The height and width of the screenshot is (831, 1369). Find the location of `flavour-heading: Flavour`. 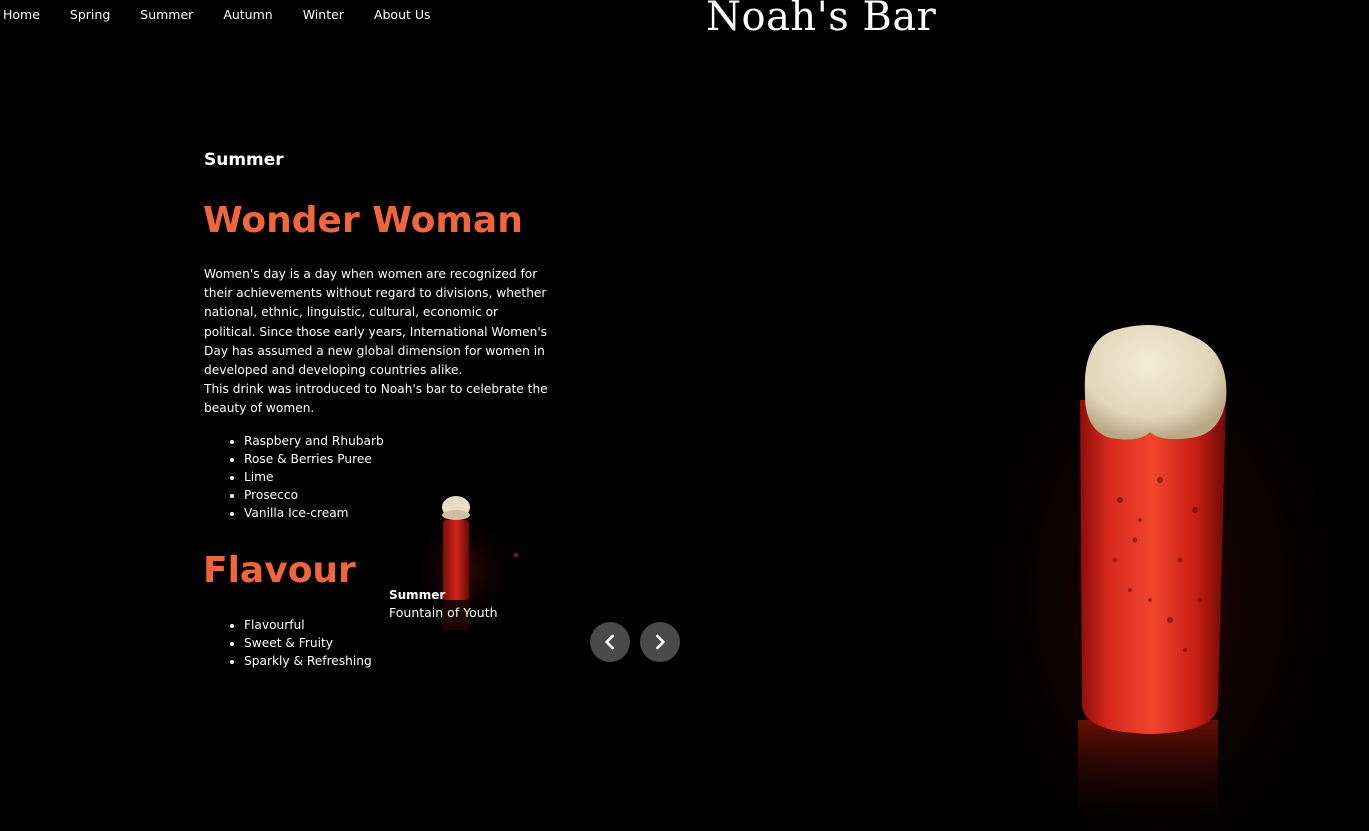

flavour-heading: Flavour is located at coordinates (279, 570).